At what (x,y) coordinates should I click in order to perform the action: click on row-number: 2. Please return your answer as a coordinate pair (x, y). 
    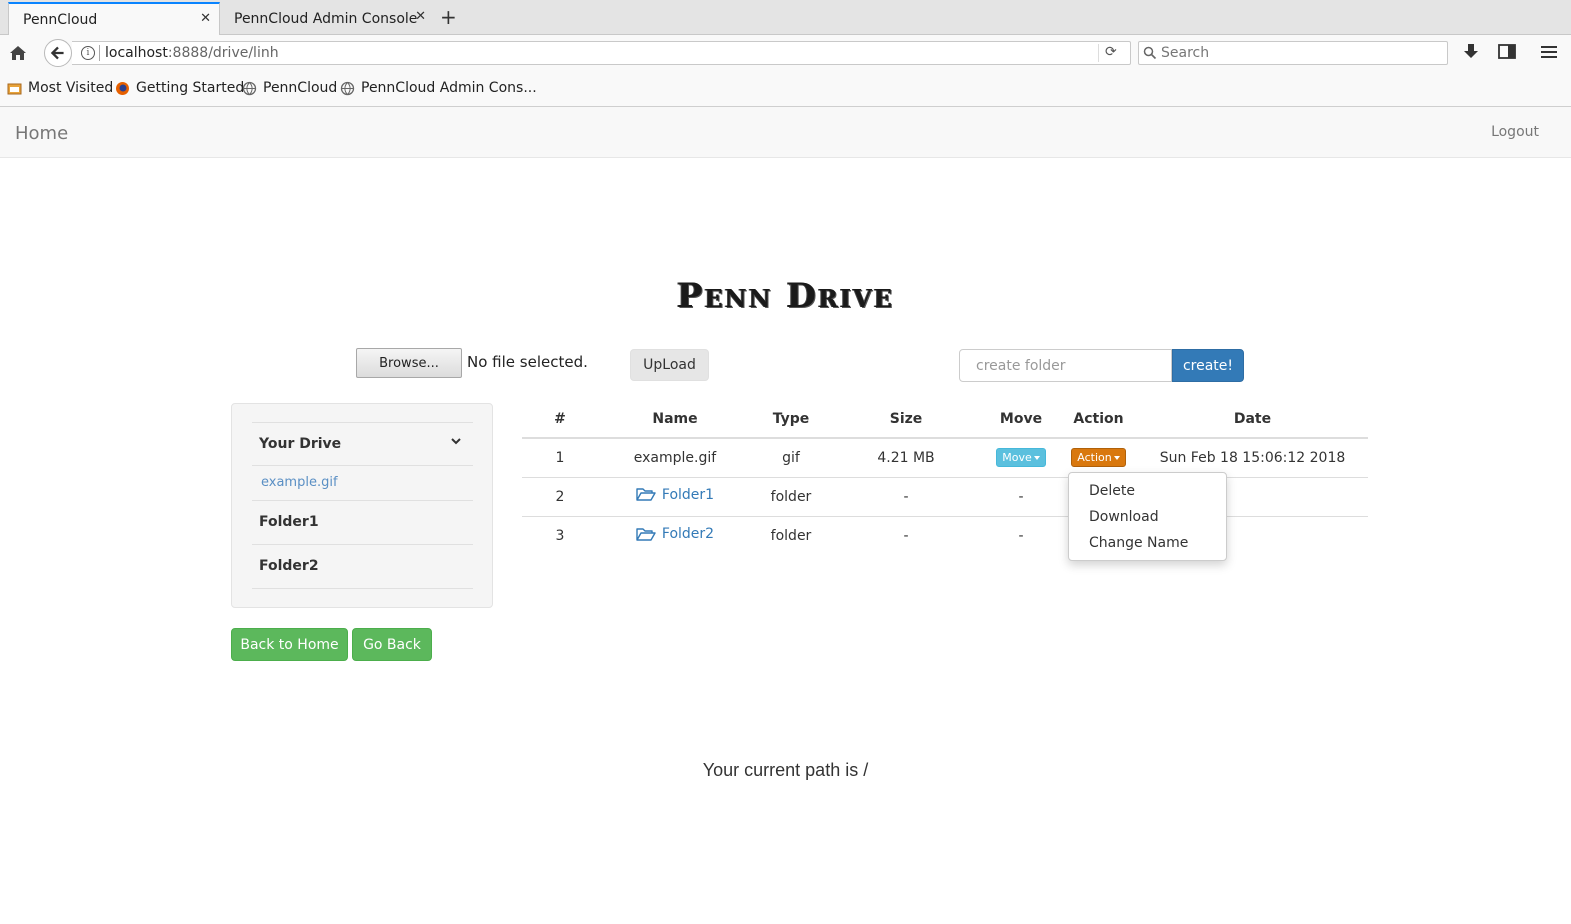
    Looking at the image, I should click on (560, 496).